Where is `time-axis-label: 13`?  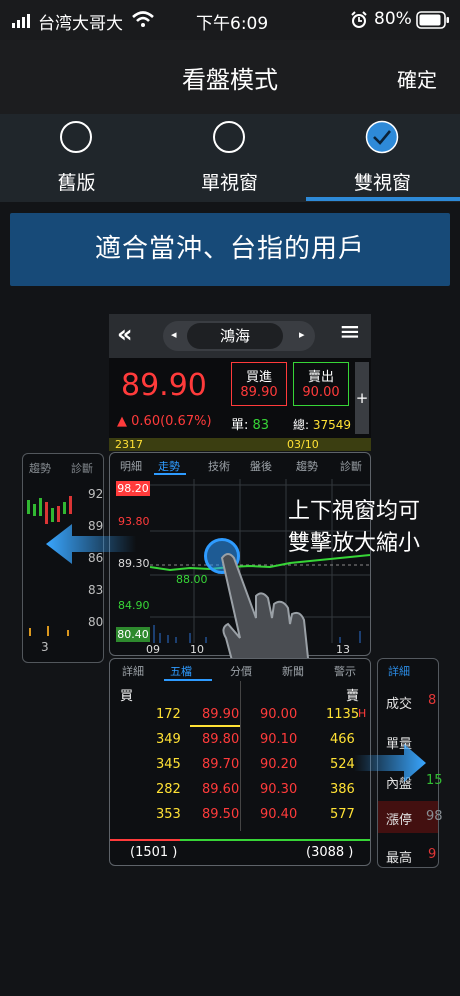
time-axis-label: 13 is located at coordinates (343, 649).